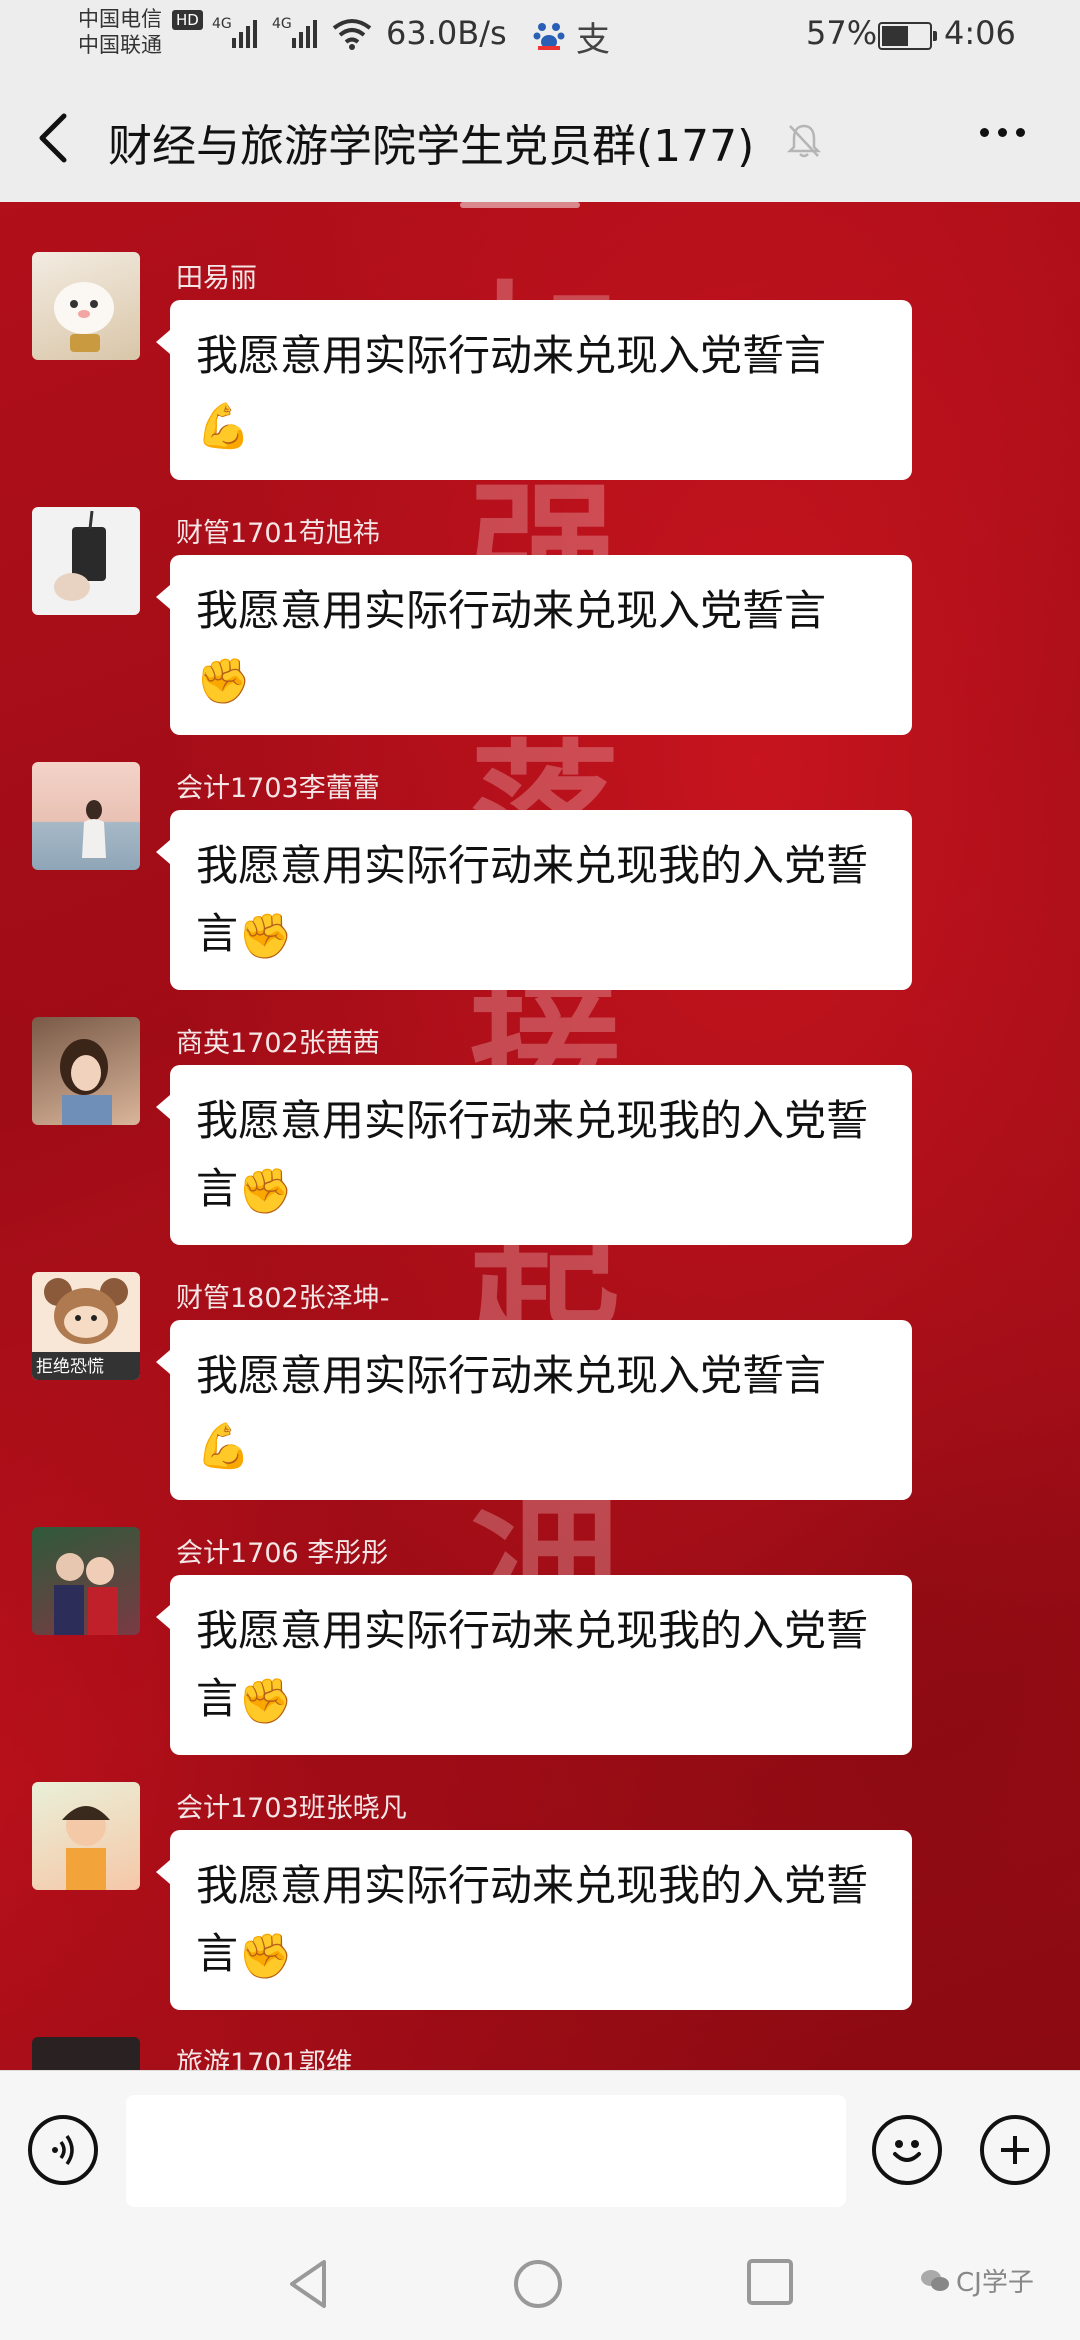 This screenshot has width=1080, height=2340. Describe the element at coordinates (63, 2150) in the screenshot. I see `voice-icon` at that location.